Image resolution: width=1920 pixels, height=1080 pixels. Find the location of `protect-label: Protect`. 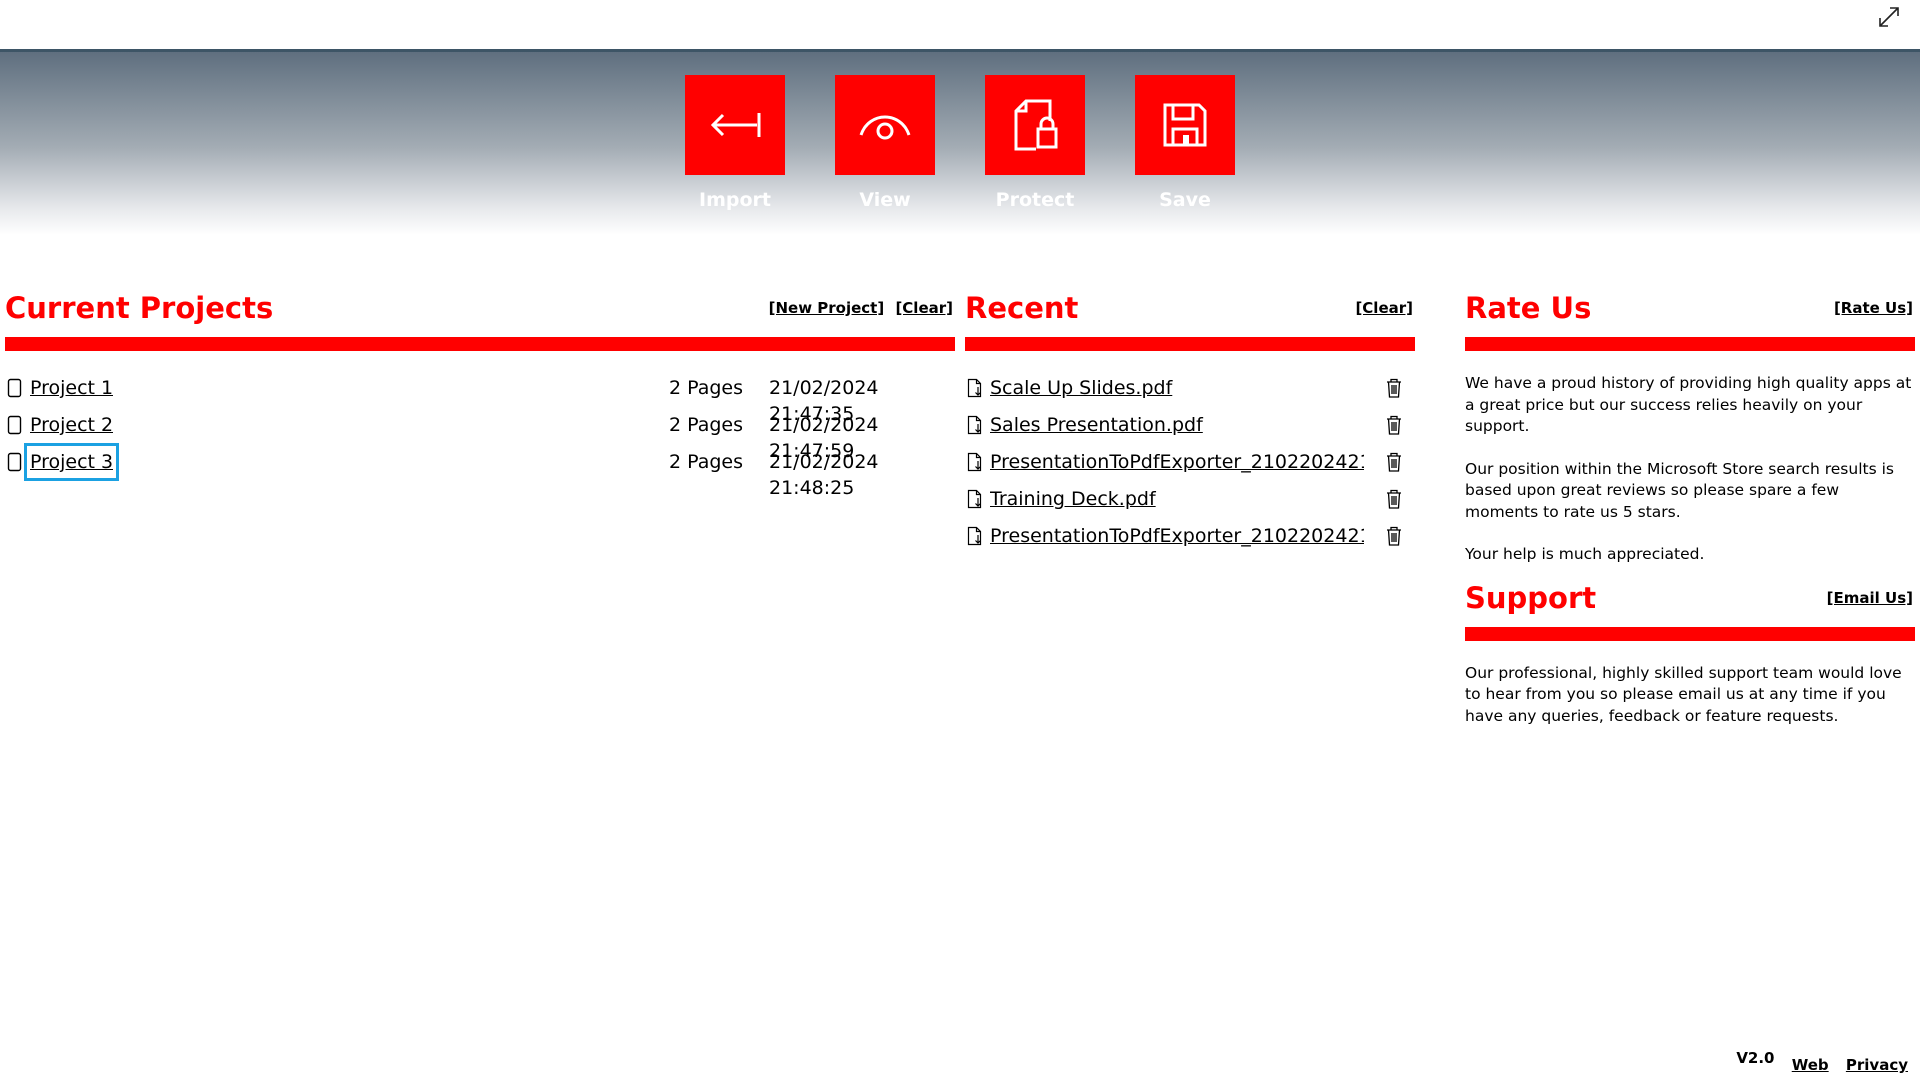

protect-label: Protect is located at coordinates (1035, 200).